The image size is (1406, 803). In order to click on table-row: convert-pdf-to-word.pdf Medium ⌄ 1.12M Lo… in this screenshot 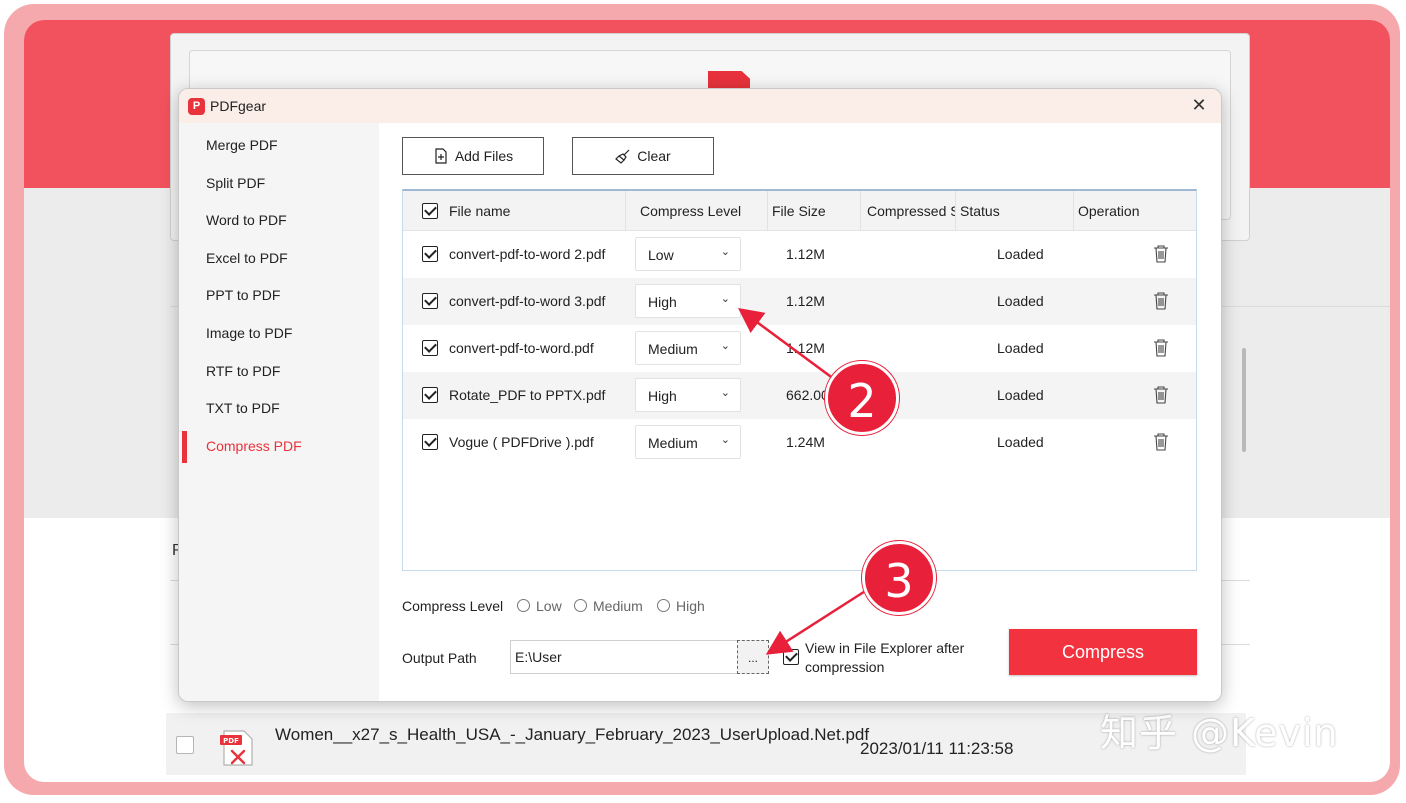, I will do `click(799, 348)`.